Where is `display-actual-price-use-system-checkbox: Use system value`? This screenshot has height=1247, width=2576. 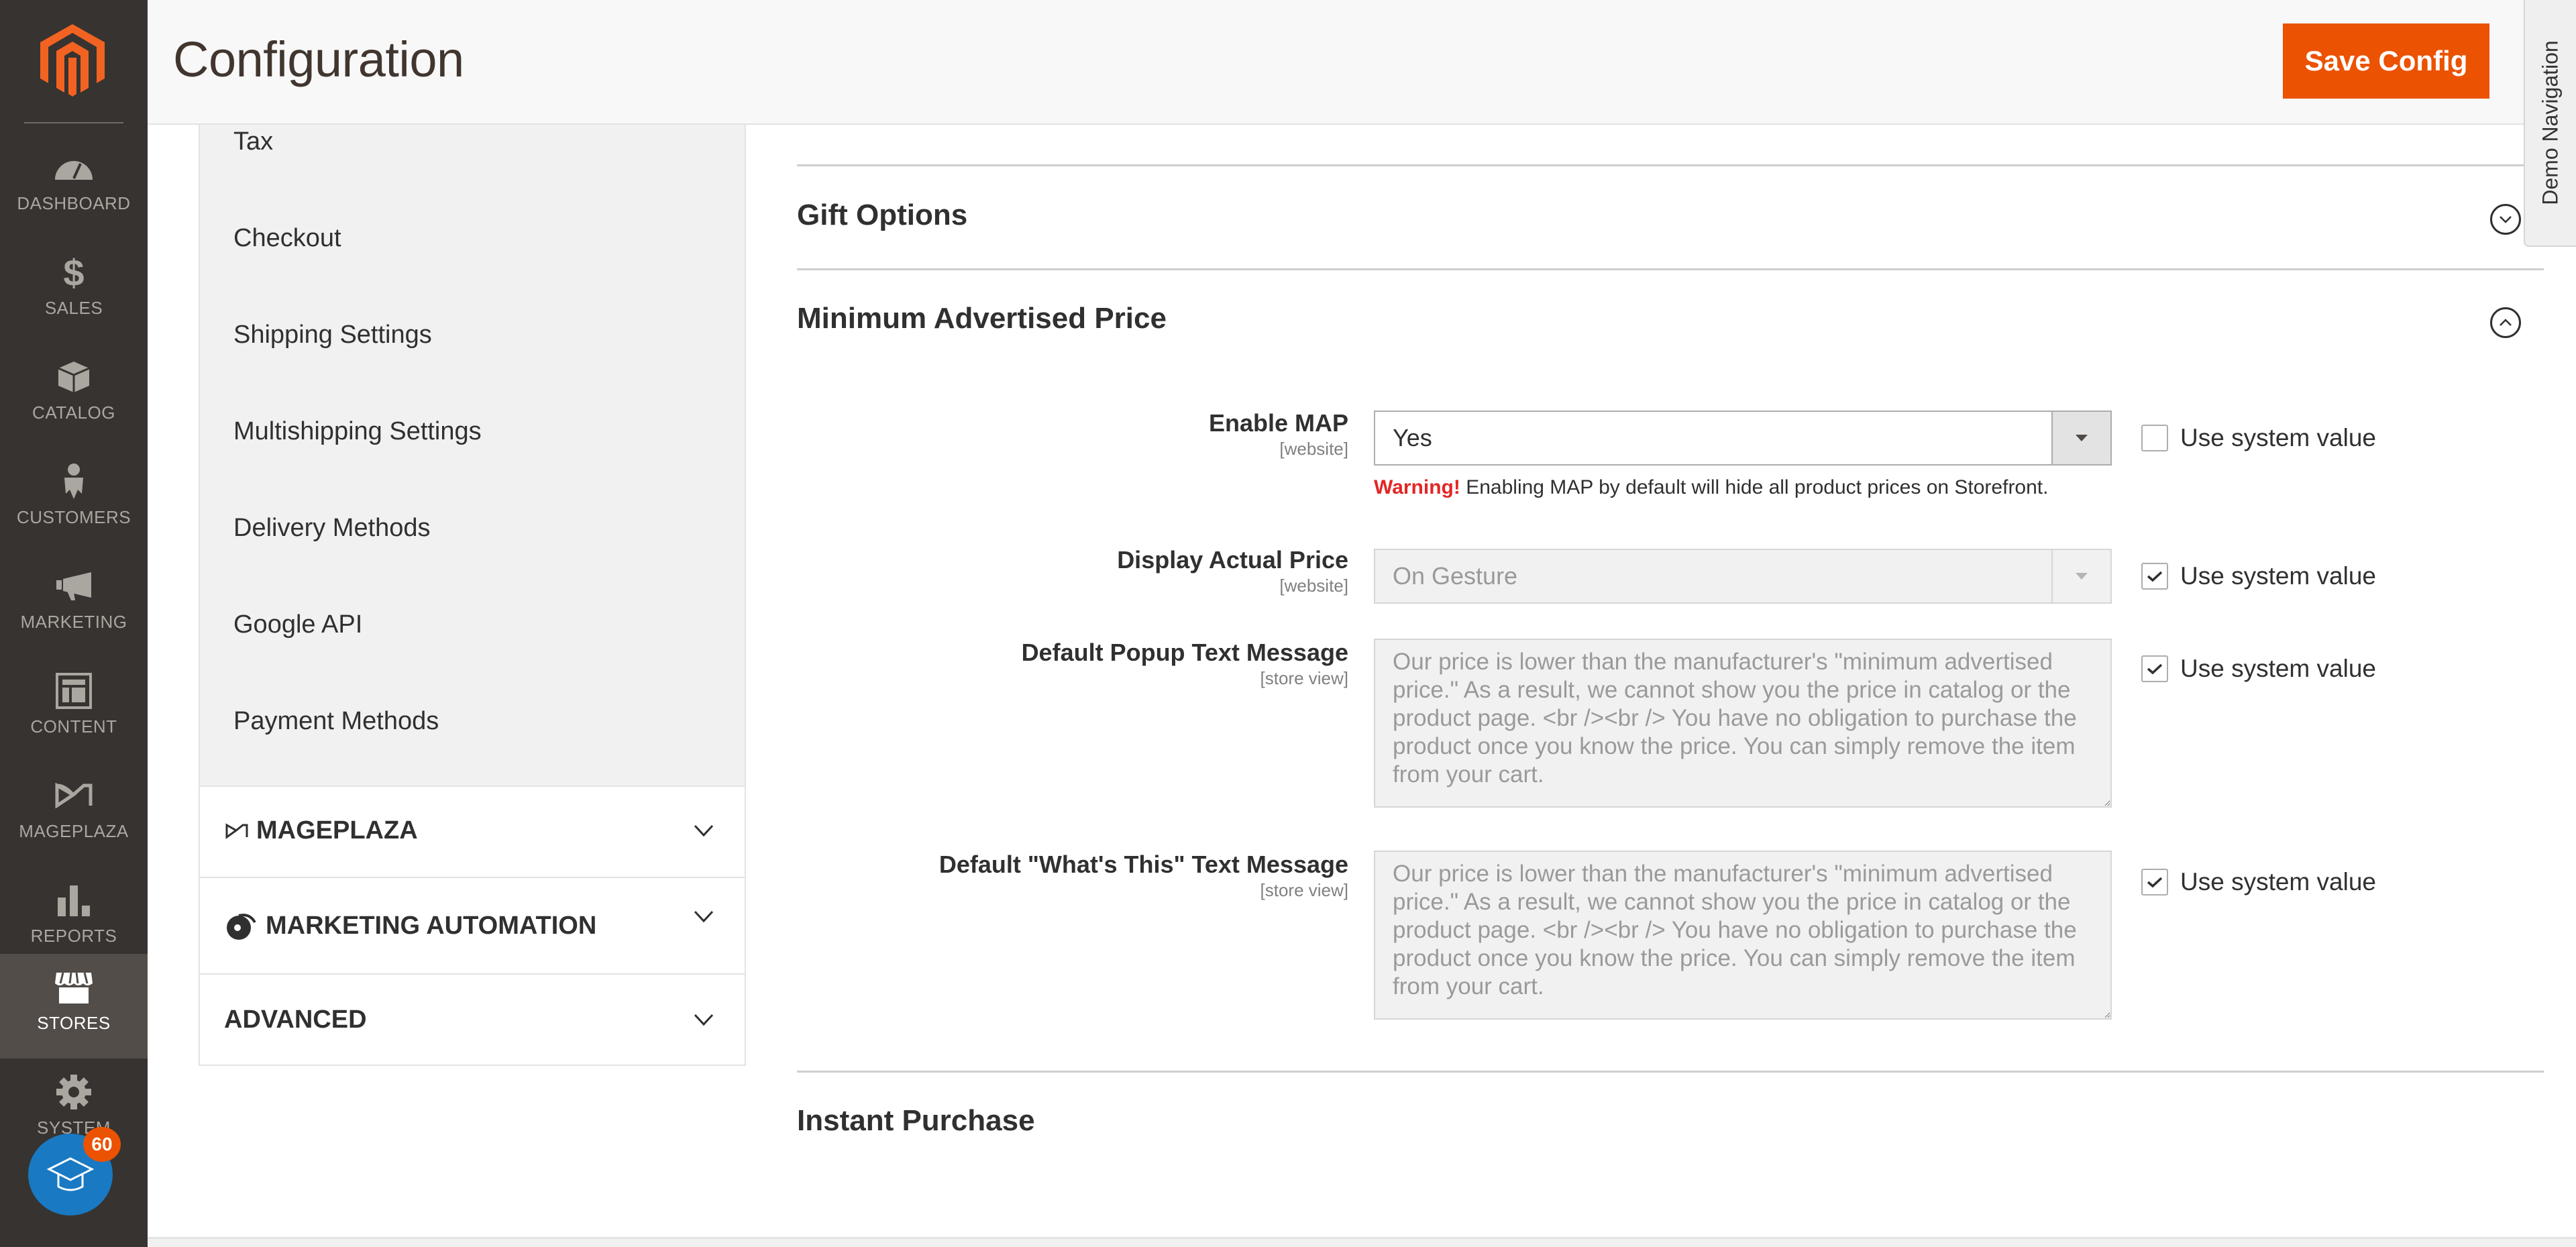 display-actual-price-use-system-checkbox: Use system value is located at coordinates (2258, 576).